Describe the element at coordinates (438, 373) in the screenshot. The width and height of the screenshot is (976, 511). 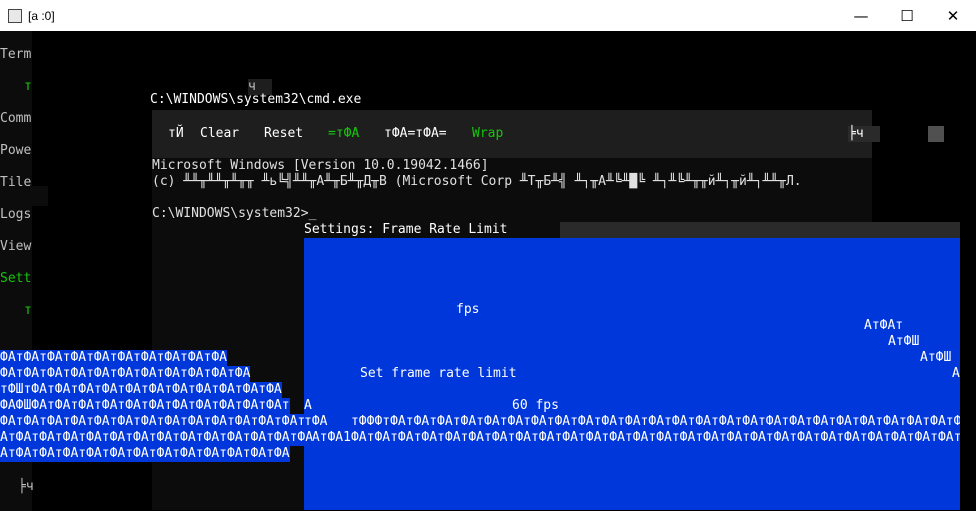
I see `frame-rate-label: Set frame rate limit` at that location.